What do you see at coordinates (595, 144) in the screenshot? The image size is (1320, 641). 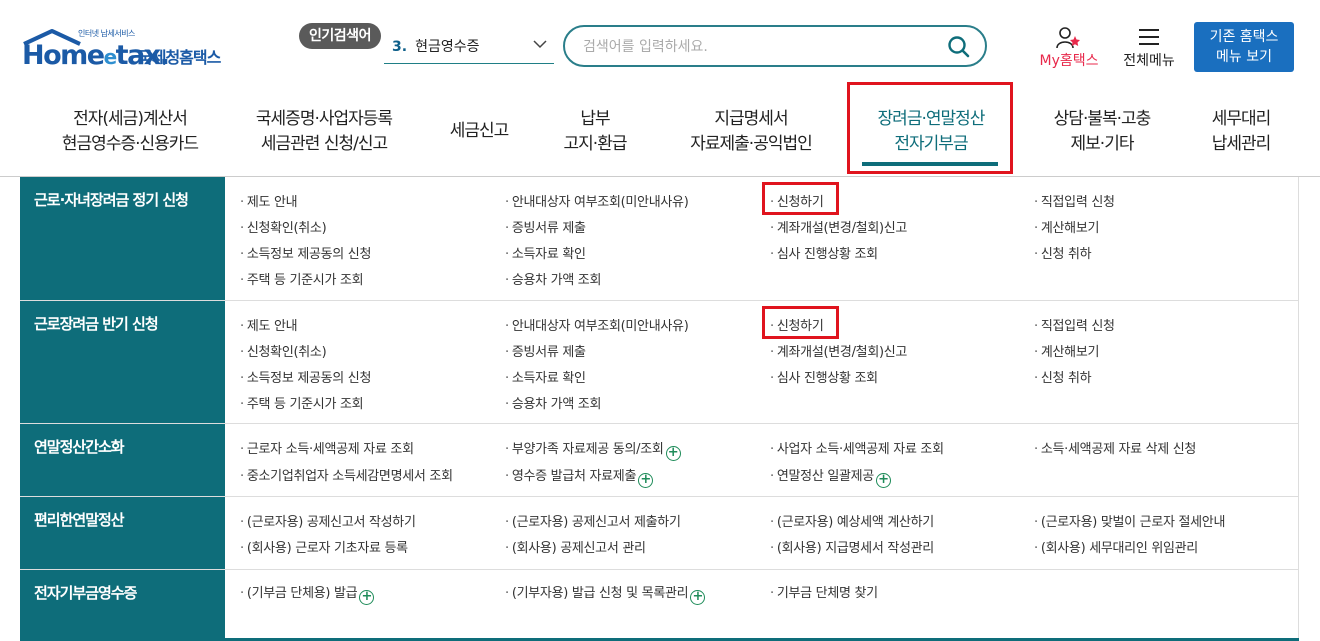 I see `gnb-label: 고지·환급` at bounding box center [595, 144].